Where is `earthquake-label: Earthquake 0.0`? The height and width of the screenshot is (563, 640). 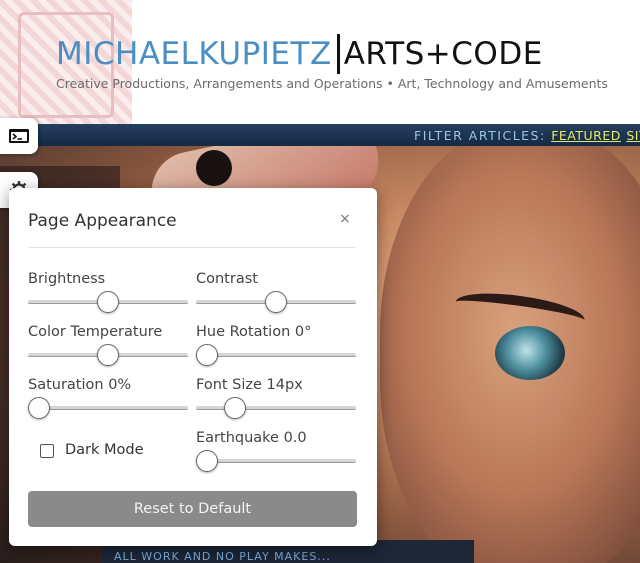 earthquake-label: Earthquake 0.0 is located at coordinates (251, 438).